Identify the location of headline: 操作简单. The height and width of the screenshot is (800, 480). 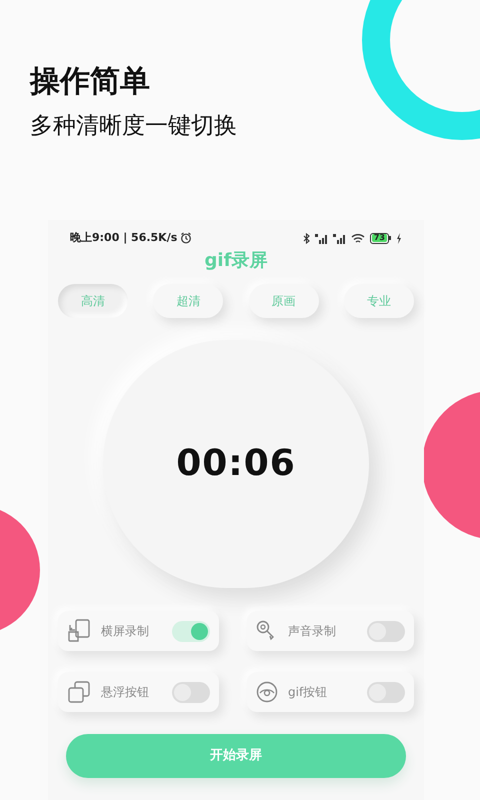
(90, 82).